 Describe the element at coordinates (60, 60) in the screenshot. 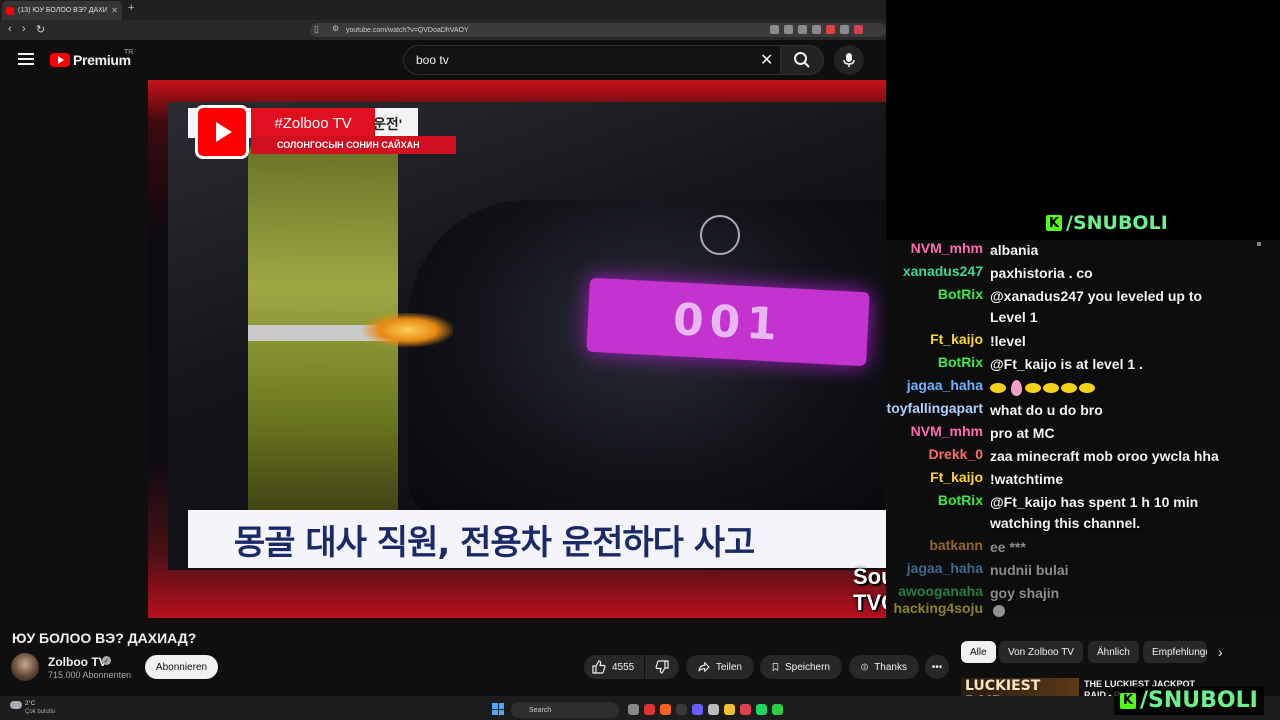

I see `youtube-logo-icon` at that location.